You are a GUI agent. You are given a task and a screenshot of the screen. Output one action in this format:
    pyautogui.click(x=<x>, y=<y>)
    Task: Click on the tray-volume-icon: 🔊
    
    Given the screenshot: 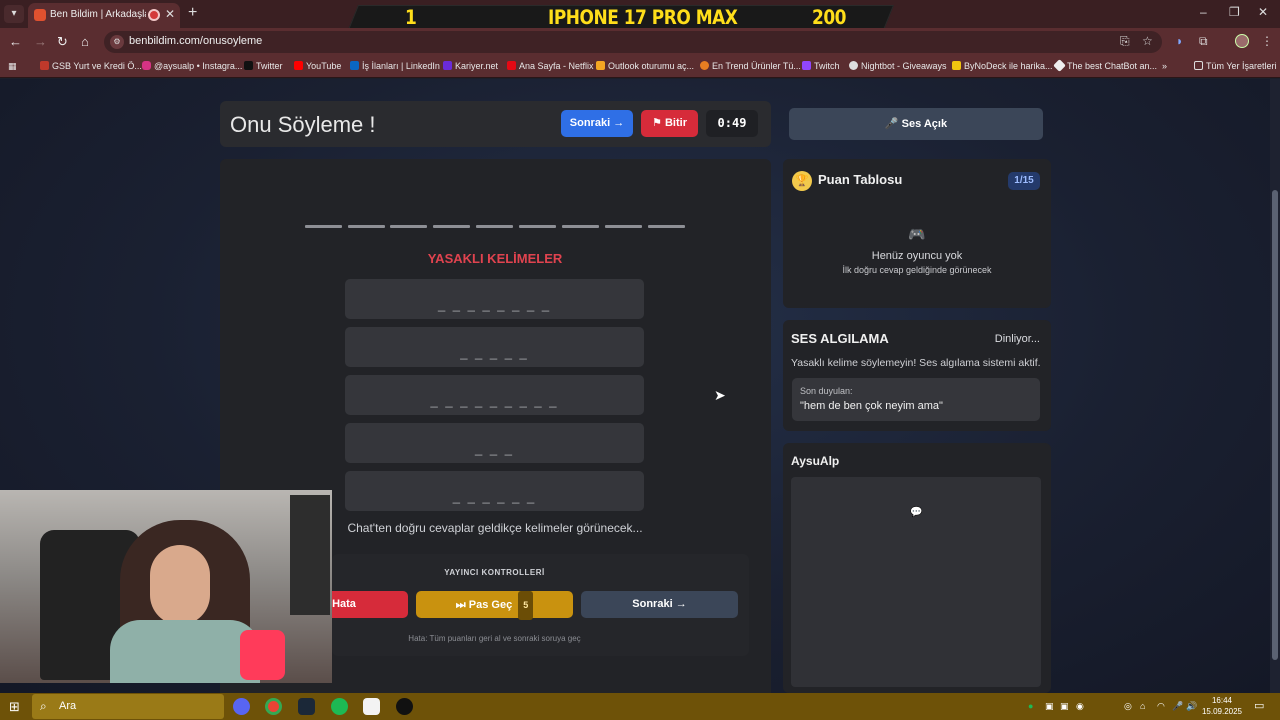 What is the action you would take?
    pyautogui.click(x=1191, y=706)
    